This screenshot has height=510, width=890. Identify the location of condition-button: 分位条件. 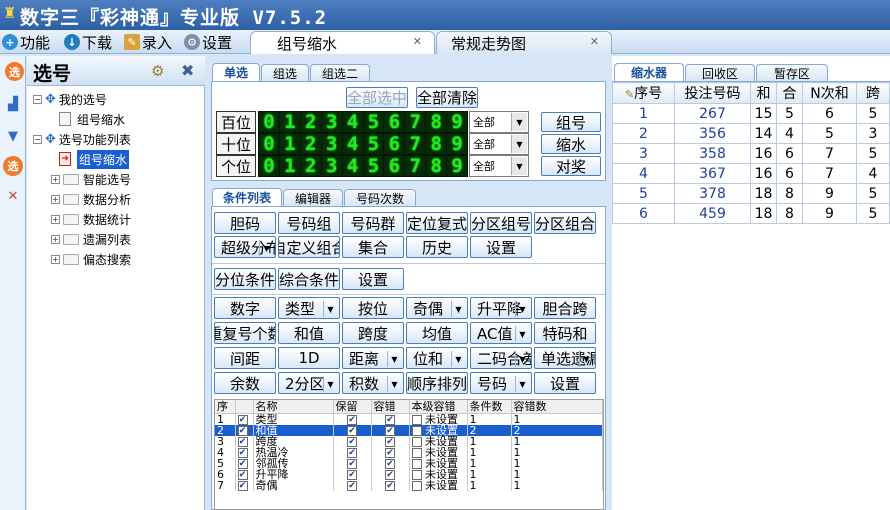
(245, 279).